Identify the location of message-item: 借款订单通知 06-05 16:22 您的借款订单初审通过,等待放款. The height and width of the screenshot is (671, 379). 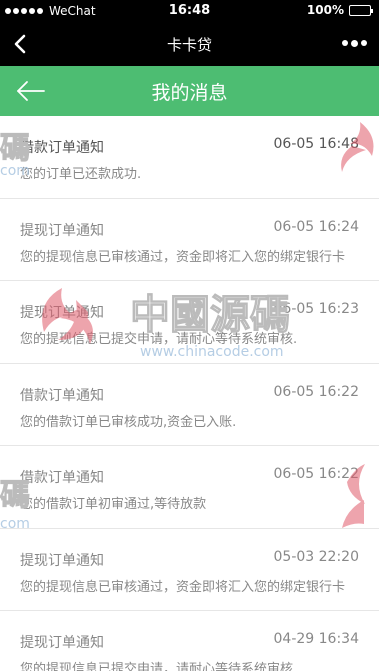
(189, 487).